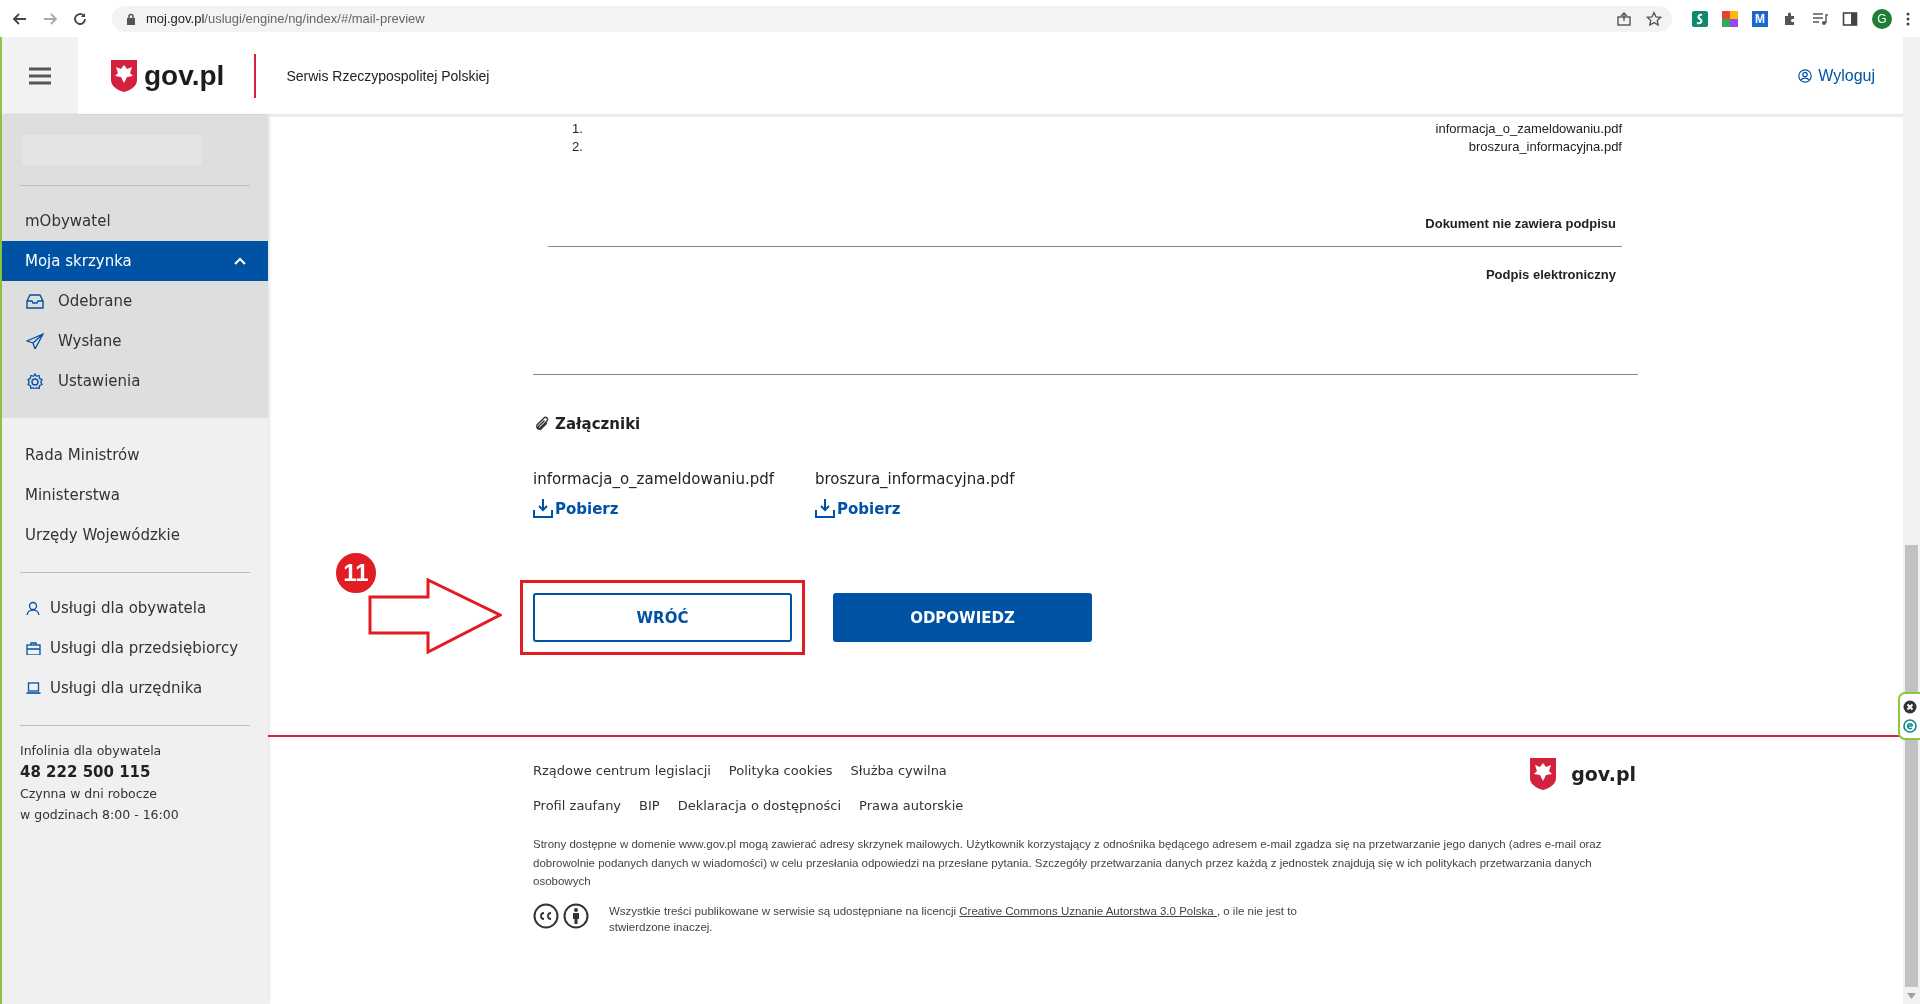 Image resolution: width=1920 pixels, height=1004 pixels. I want to click on sidebar-link: Usługi dla urzędnika, so click(135, 688).